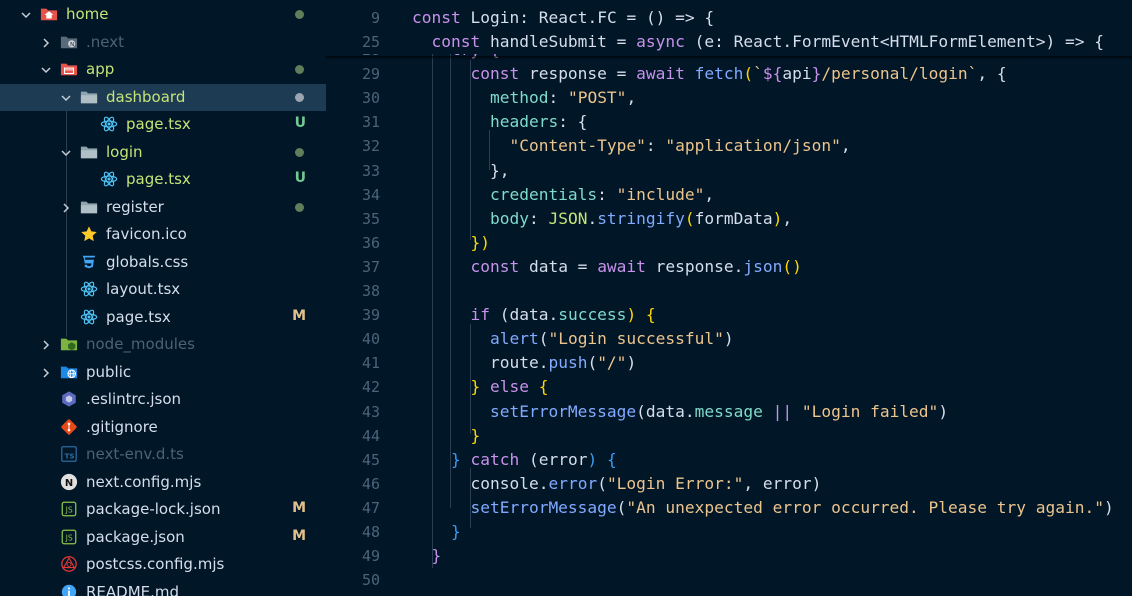 Image resolution: width=1132 pixels, height=596 pixels. What do you see at coordinates (514, 387) in the screenshot?
I see `code-token: else` at bounding box center [514, 387].